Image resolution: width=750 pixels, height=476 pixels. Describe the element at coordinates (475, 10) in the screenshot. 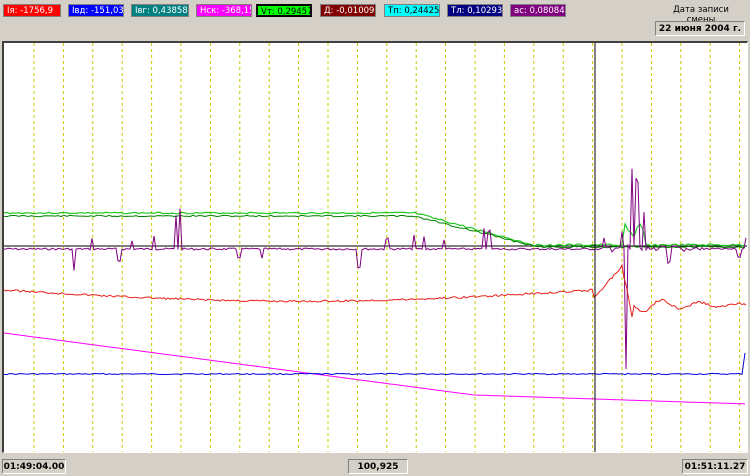

I see `indicator-tl: Тл: 0,102936` at that location.